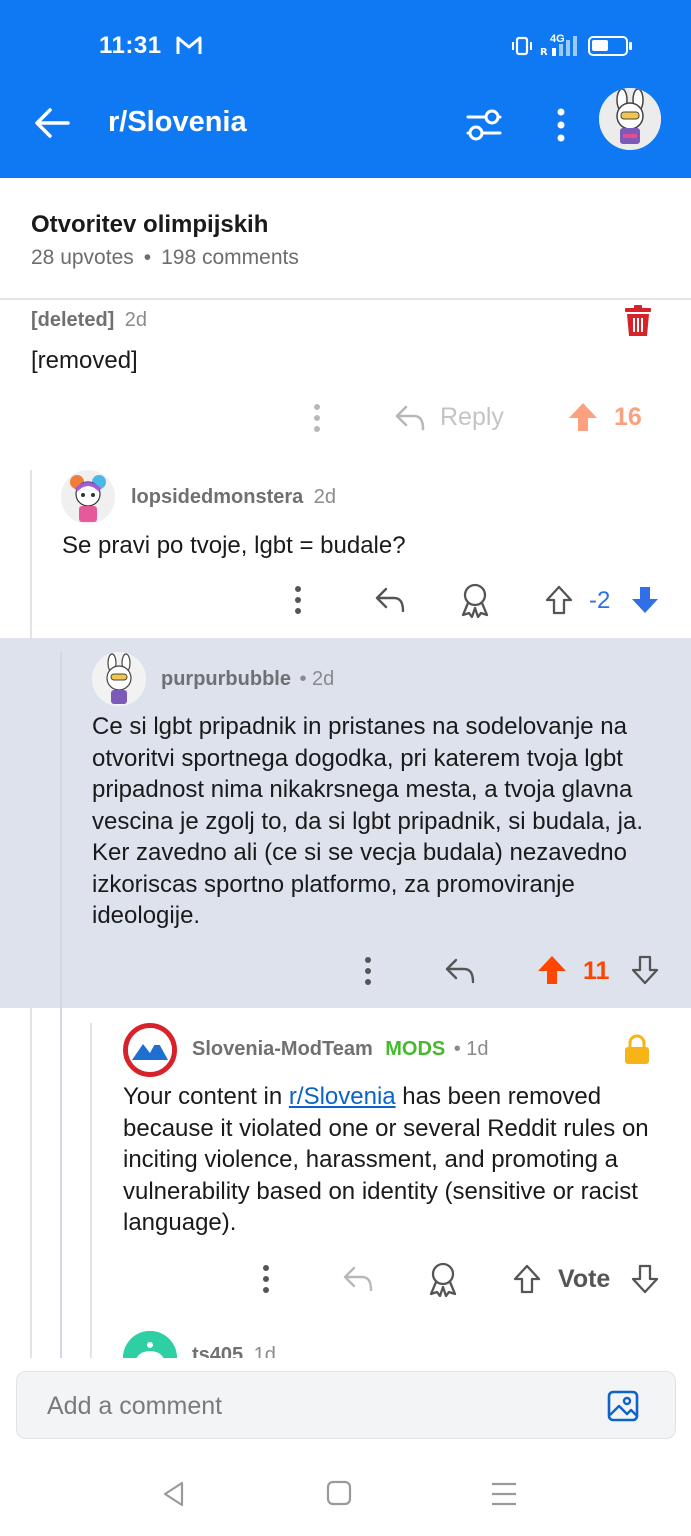 This screenshot has width=691, height=1536. What do you see at coordinates (346, 1405) in the screenshot?
I see `comment-input: Add a comment` at bounding box center [346, 1405].